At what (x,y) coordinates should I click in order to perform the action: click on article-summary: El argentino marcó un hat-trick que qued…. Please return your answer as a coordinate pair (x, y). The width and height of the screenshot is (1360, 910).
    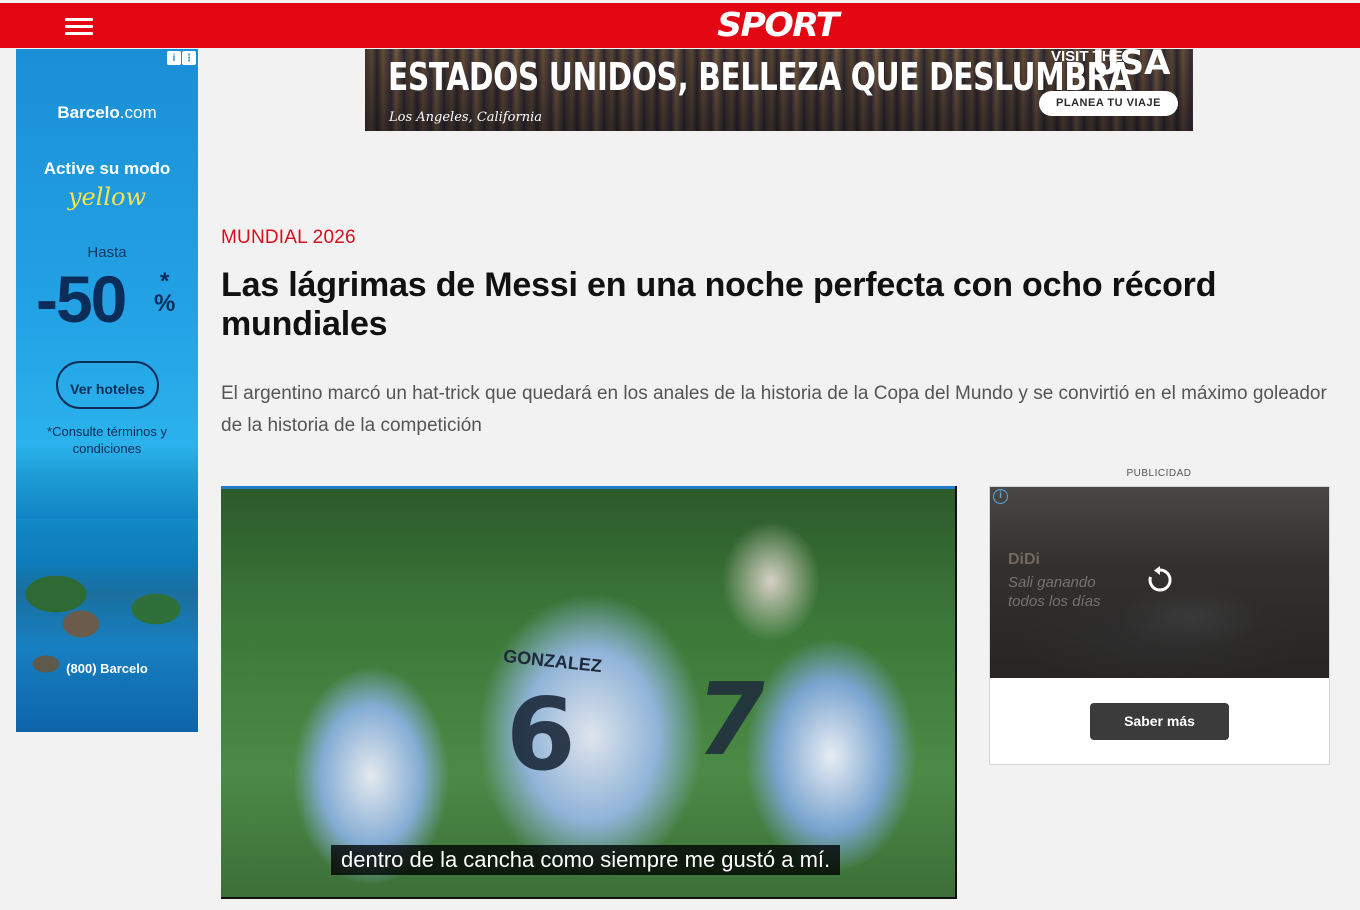
    Looking at the image, I should click on (774, 409).